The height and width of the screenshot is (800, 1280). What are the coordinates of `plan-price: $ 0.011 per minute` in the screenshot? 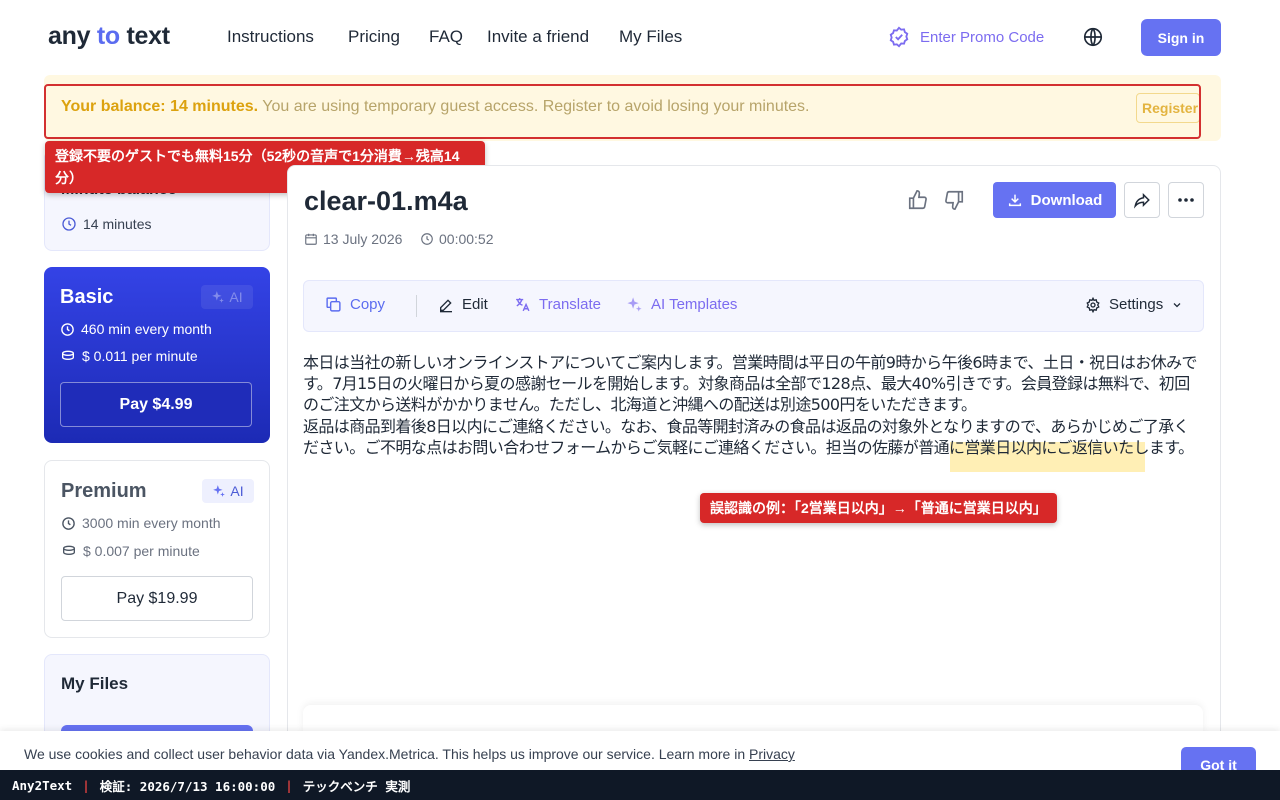 It's located at (140, 356).